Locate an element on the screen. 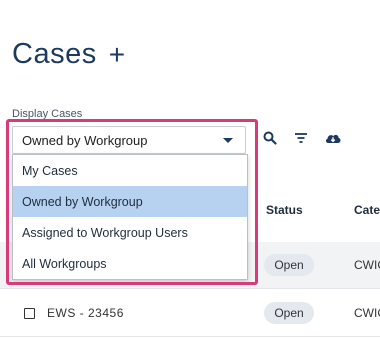 The height and width of the screenshot is (339, 380). option-assigned-to-workgroup-users: Assigned to Workgroup Users is located at coordinates (130, 232).